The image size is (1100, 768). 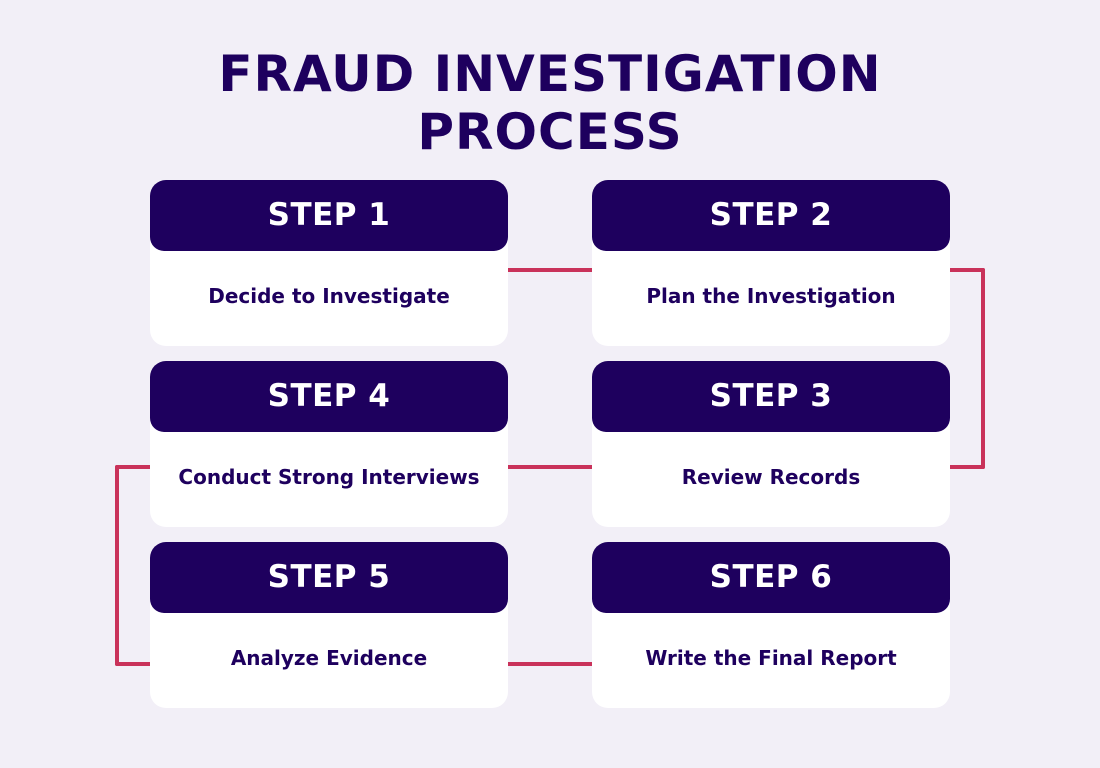 I want to click on connector-step2-step3-right, so click(x=966, y=270).